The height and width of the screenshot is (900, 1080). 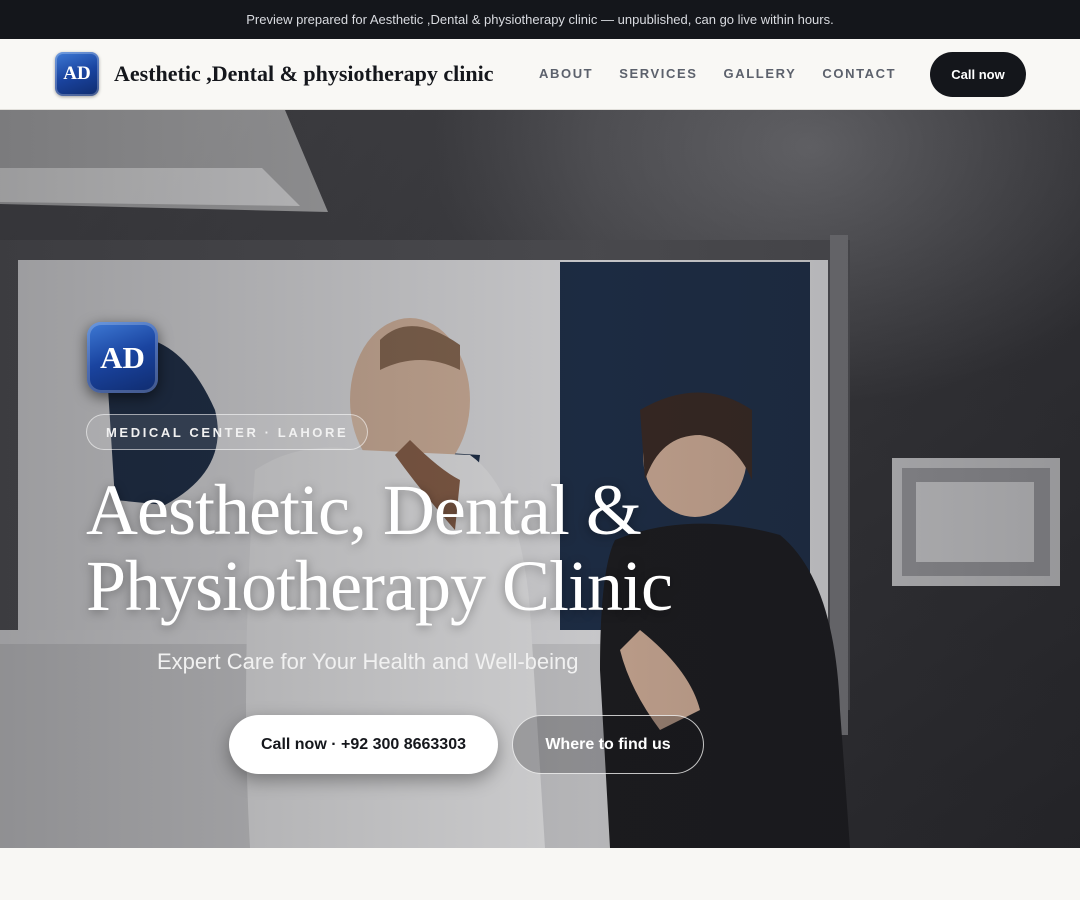 What do you see at coordinates (859, 73) in the screenshot?
I see `nav-link-contact: CONTACT` at bounding box center [859, 73].